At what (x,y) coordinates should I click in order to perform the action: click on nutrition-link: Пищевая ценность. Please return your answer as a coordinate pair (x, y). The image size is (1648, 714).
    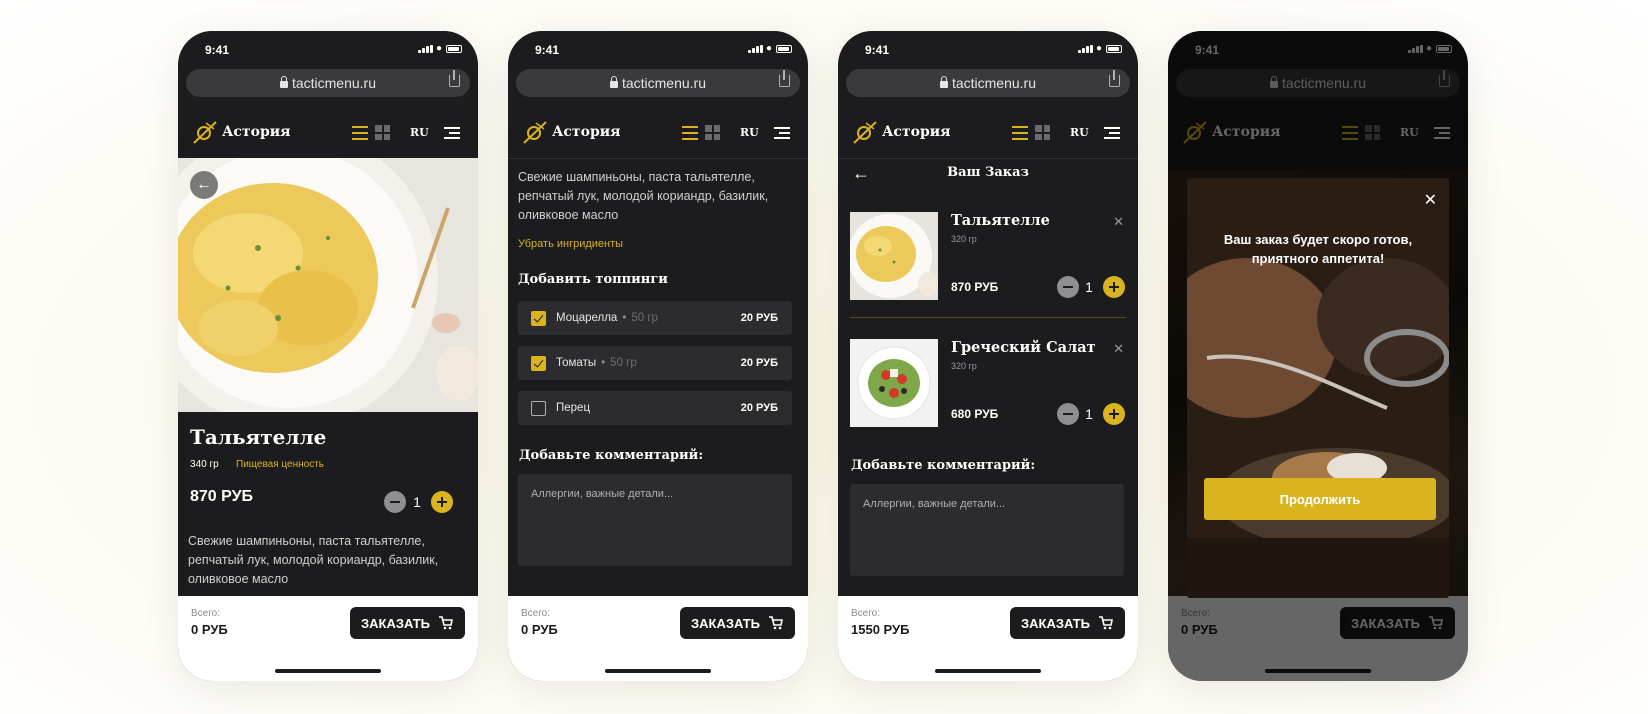
    Looking at the image, I should click on (280, 464).